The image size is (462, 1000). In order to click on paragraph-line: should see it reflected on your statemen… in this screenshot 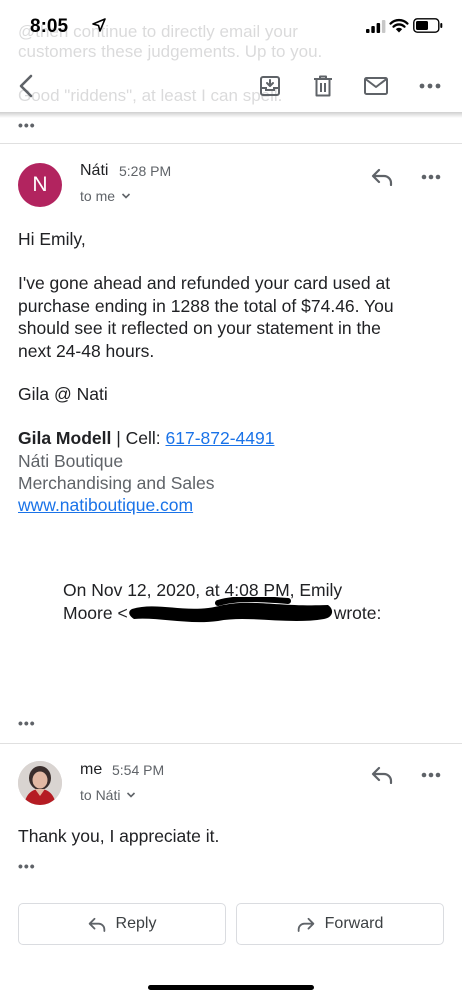, I will do `click(199, 328)`.